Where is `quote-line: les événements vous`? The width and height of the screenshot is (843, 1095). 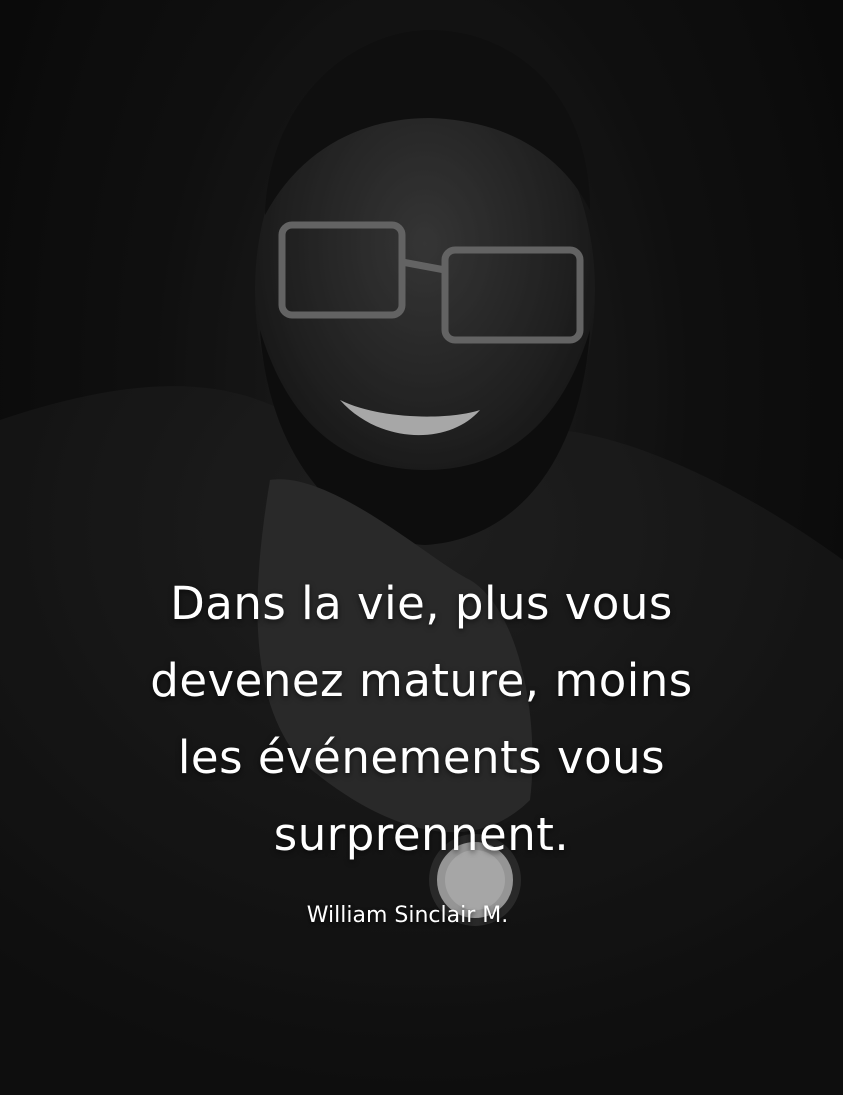 quote-line: les événements vous is located at coordinates (421, 757).